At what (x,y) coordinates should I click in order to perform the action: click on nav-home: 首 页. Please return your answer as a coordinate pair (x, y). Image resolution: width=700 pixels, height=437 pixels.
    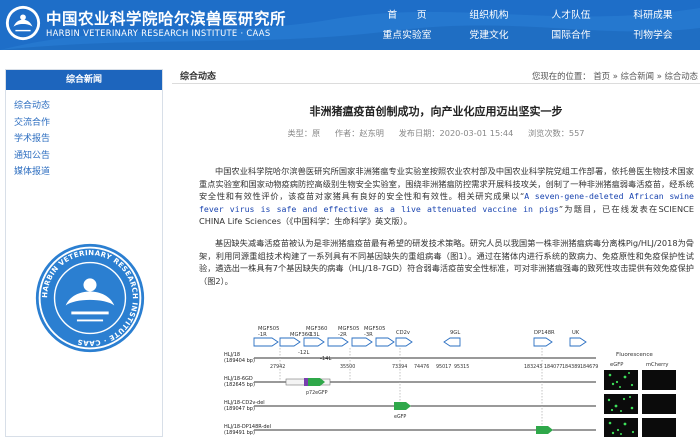
    Looking at the image, I should click on (407, 14).